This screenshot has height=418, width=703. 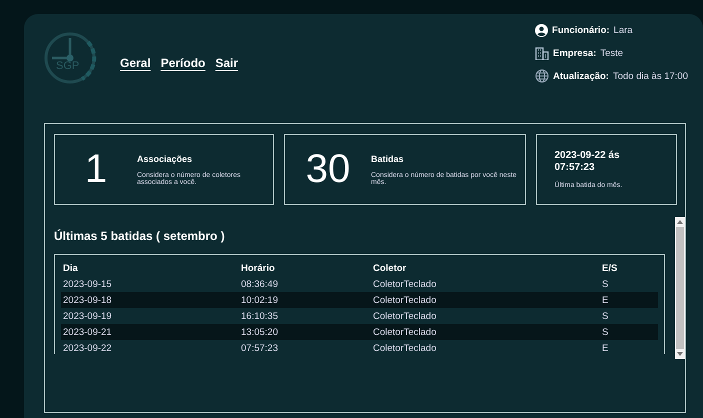 What do you see at coordinates (305, 316) in the screenshot?
I see `table-cell: 16:10:35` at bounding box center [305, 316].